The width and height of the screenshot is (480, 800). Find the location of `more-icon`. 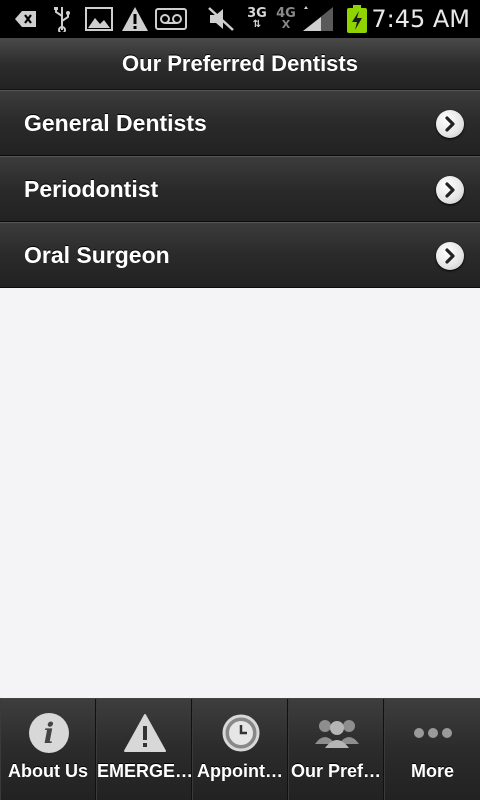

more-icon is located at coordinates (433, 733).